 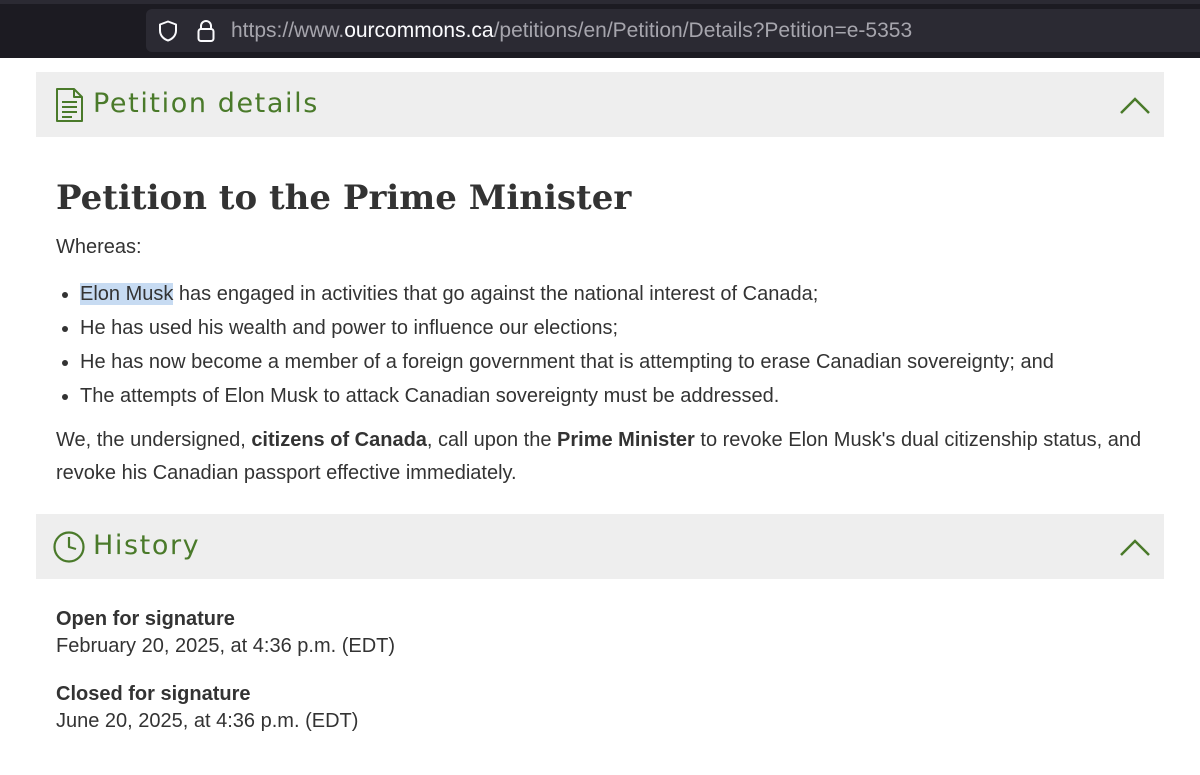 What do you see at coordinates (339, 440) in the screenshot?
I see `prayer-bold-text: citizens of Canada` at bounding box center [339, 440].